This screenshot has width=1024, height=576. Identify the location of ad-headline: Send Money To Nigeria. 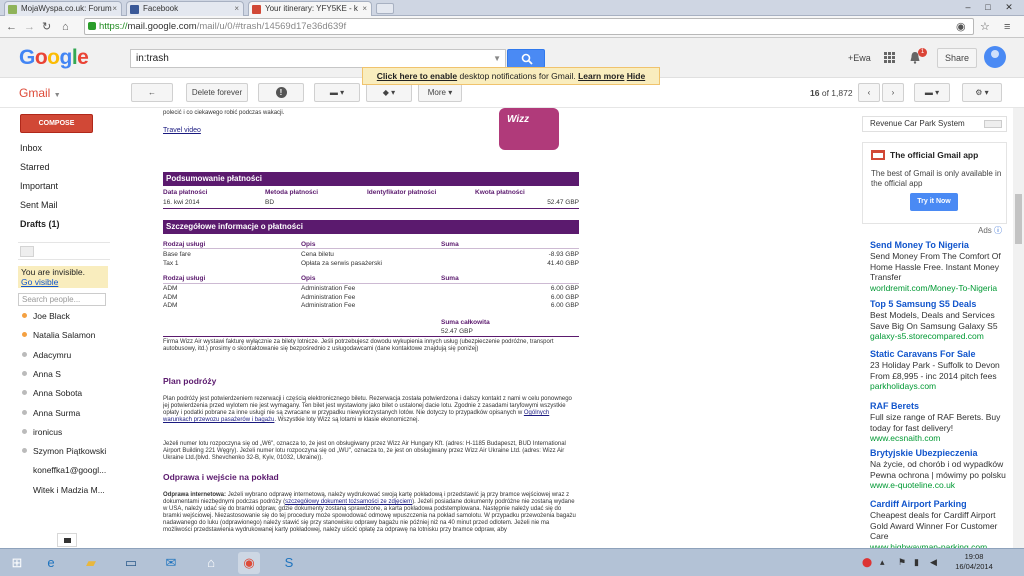
(940, 245).